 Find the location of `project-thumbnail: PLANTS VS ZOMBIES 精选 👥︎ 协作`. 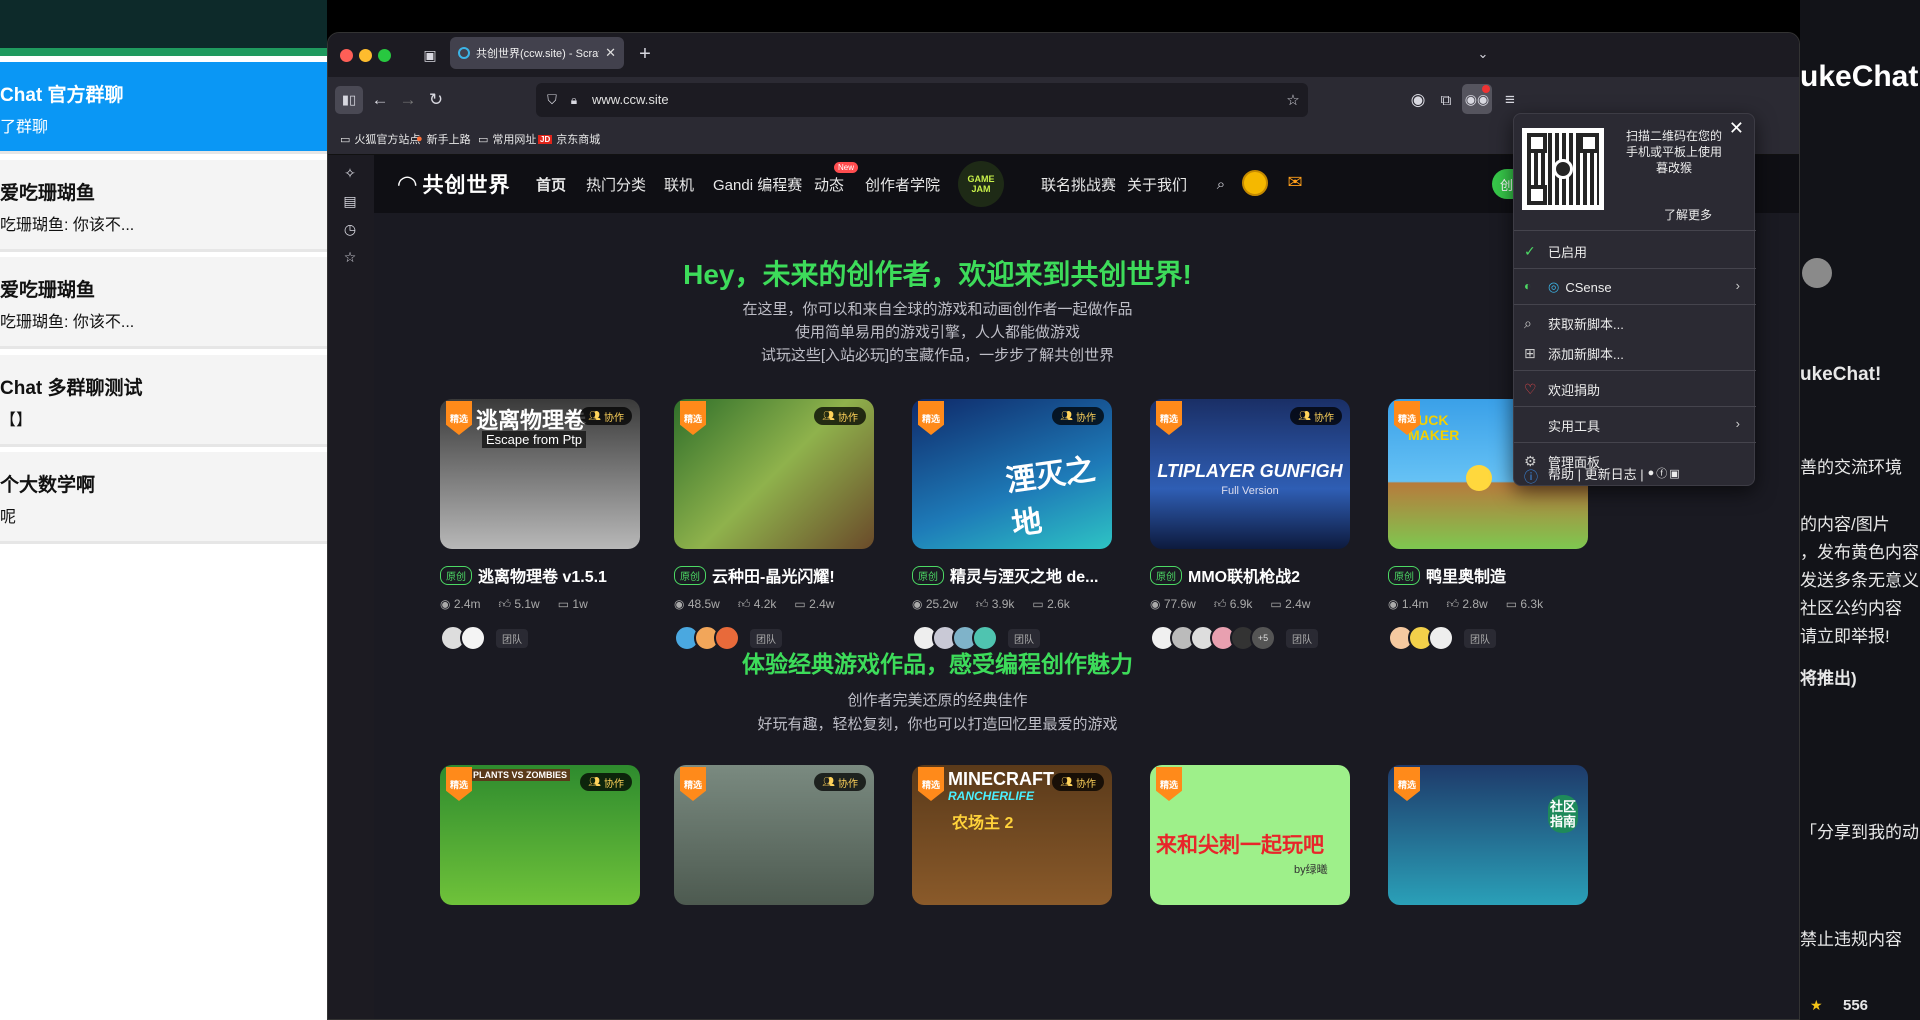

project-thumbnail: PLANTS VS ZOMBIES 精选 👥︎ 协作 is located at coordinates (540, 835).